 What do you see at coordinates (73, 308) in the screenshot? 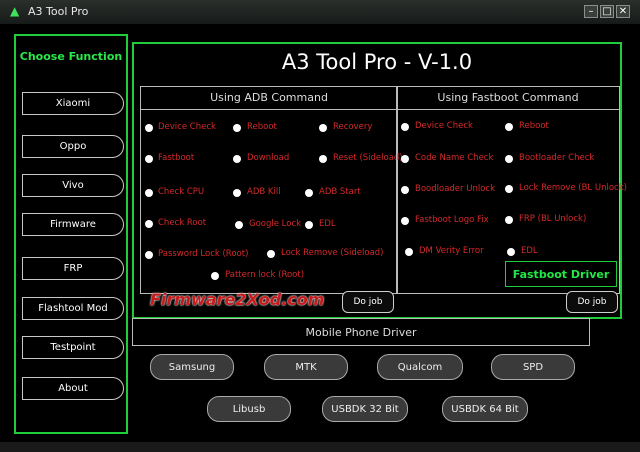
I see `sidebar-item-flashtool-mod: Flashtool Mod` at bounding box center [73, 308].